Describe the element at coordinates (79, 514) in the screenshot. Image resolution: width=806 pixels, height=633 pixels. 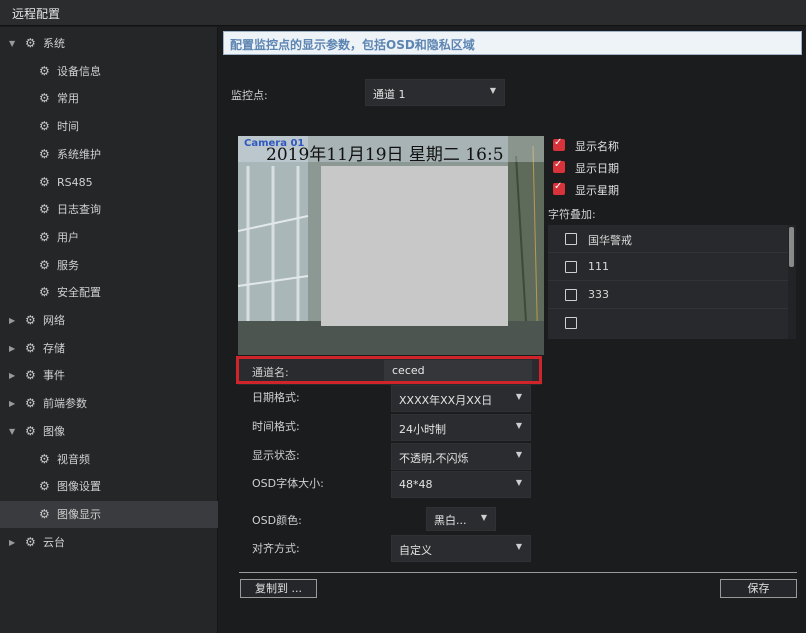
I see `sidebar-item-label: 图像显示` at that location.